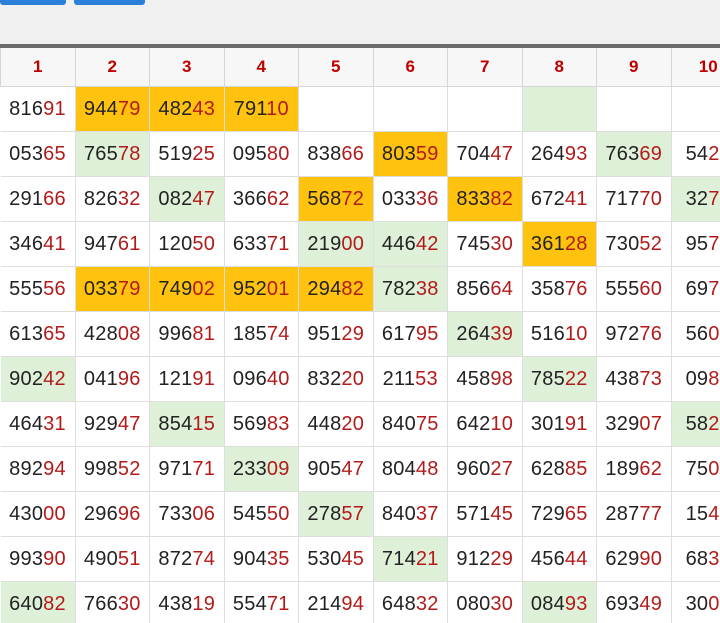 The height and width of the screenshot is (623, 720). Describe the element at coordinates (410, 199) in the screenshot. I see `number-cell: 03336` at that location.